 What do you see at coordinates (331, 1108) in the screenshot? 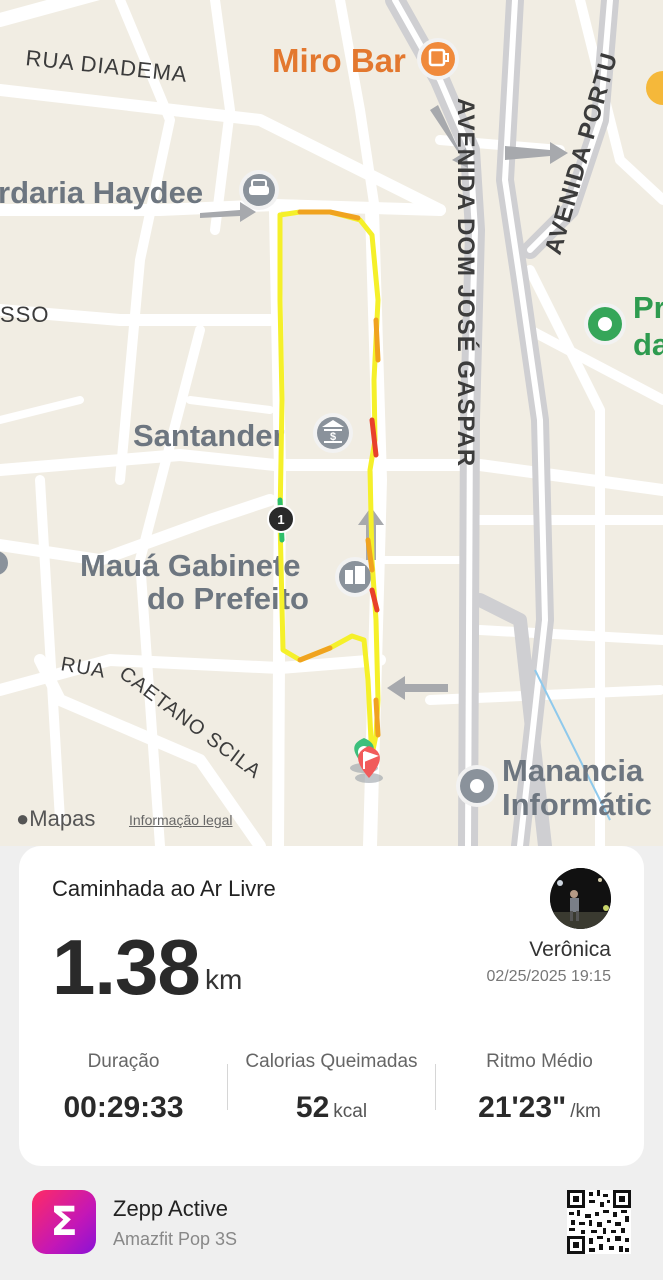
I see `stat-value: 52 kcal` at bounding box center [331, 1108].